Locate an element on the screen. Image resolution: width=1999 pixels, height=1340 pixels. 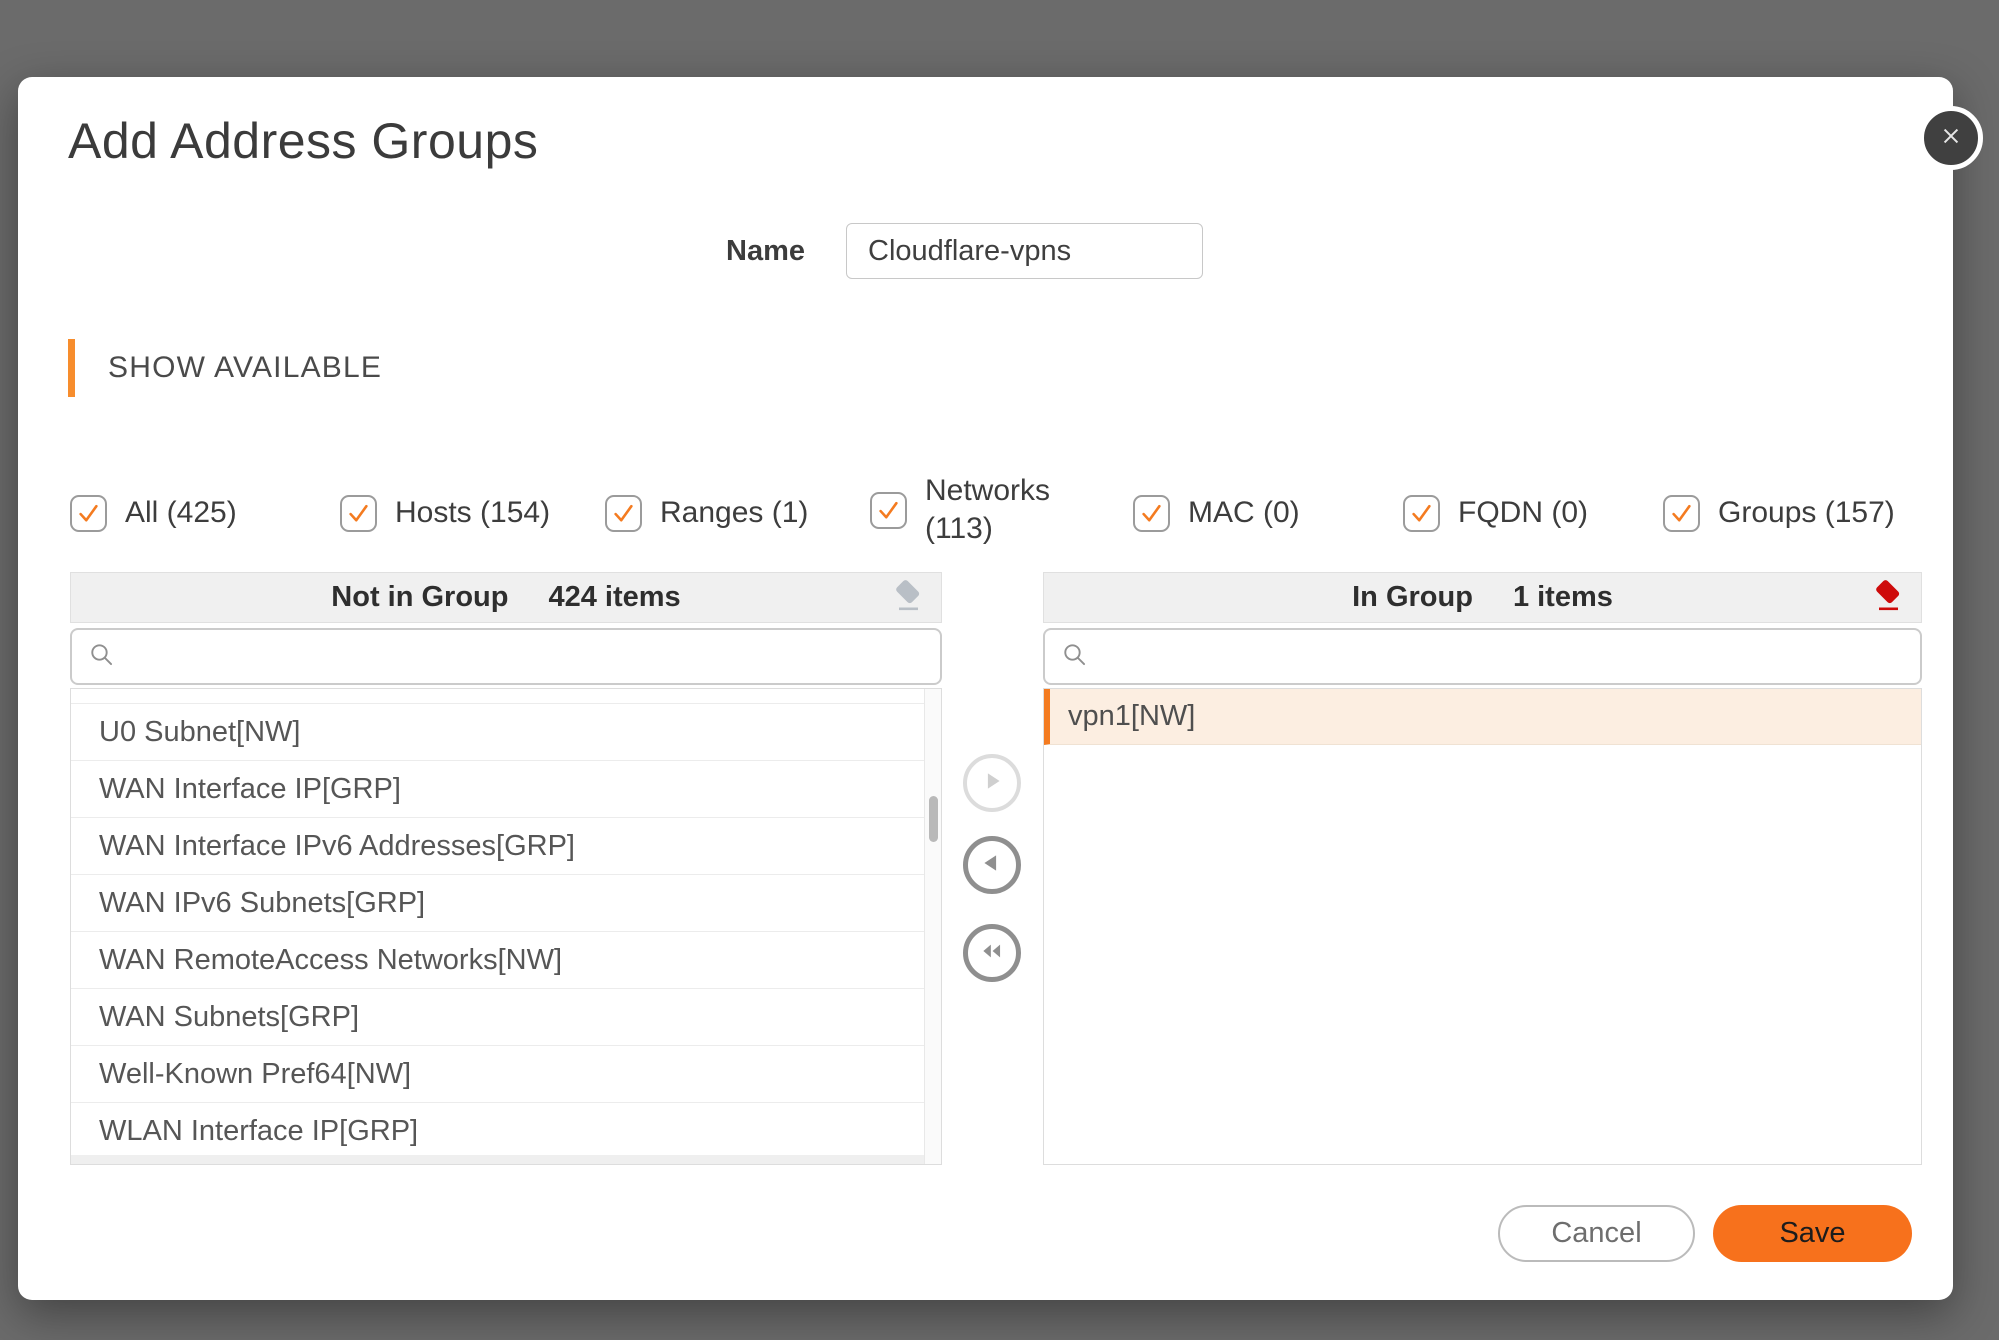
panel-count: 424 items is located at coordinates (614, 597).